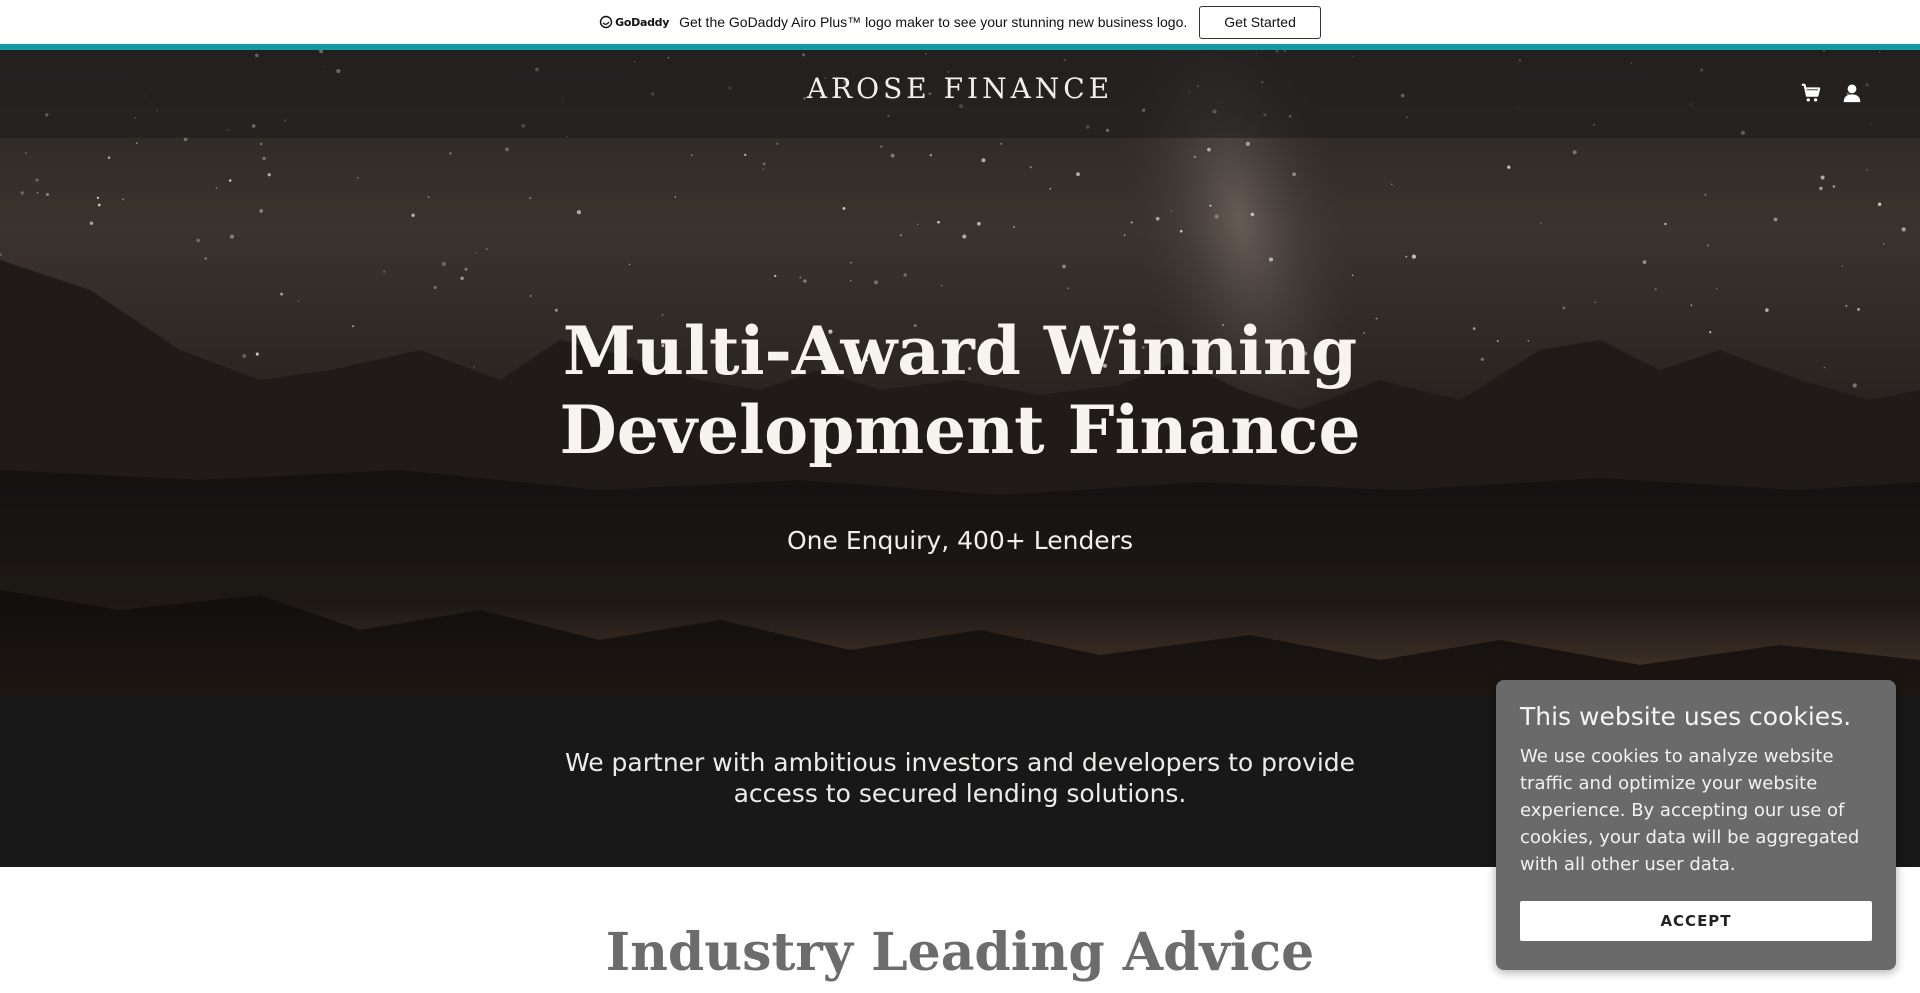  What do you see at coordinates (1686, 716) in the screenshot?
I see `cookie-title: This website uses cookies.` at bounding box center [1686, 716].